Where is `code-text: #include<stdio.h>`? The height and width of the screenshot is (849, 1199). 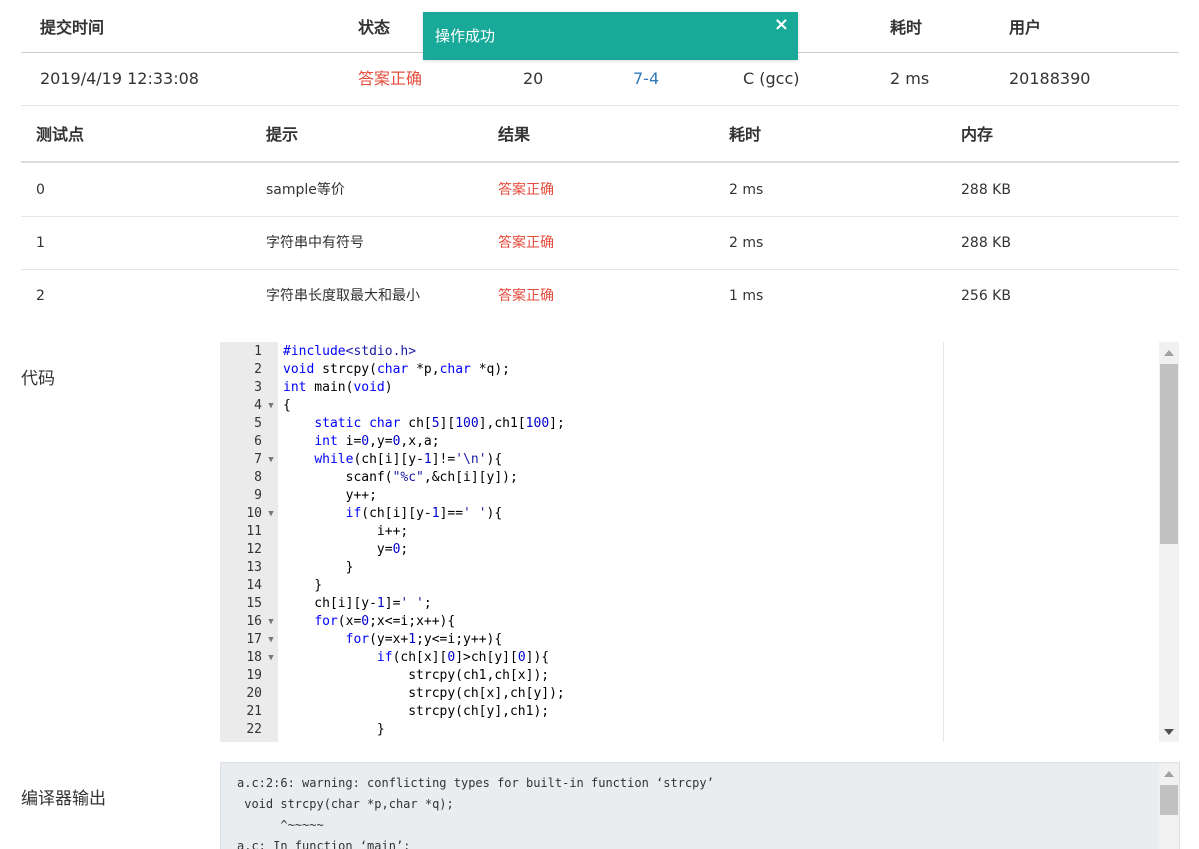
code-text: #include<stdio.h> is located at coordinates (350, 351).